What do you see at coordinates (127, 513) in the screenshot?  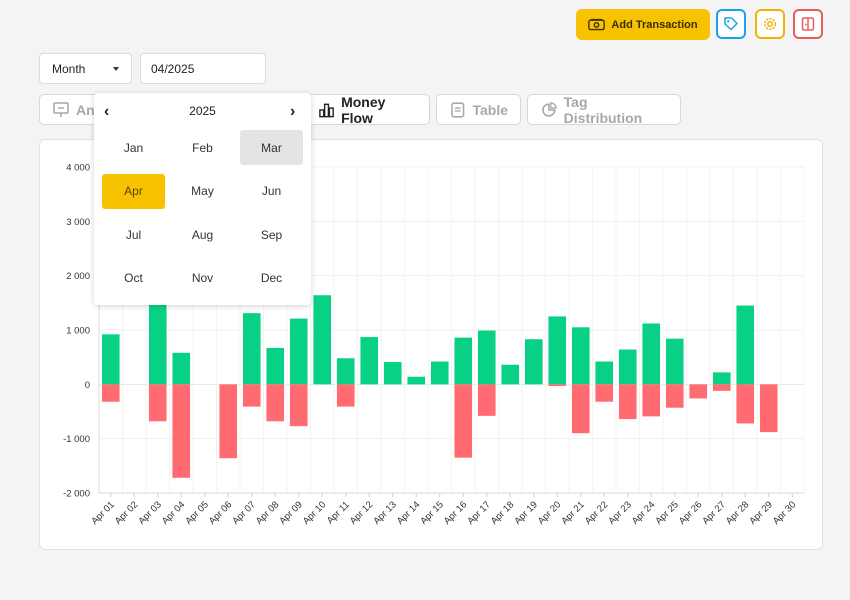 I see `x-tick-label: Apr 02` at bounding box center [127, 513].